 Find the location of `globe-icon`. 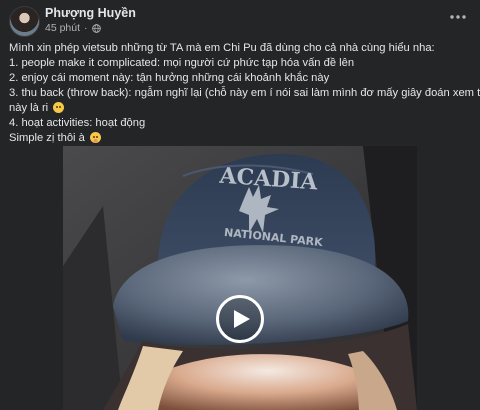

globe-icon is located at coordinates (96, 28).